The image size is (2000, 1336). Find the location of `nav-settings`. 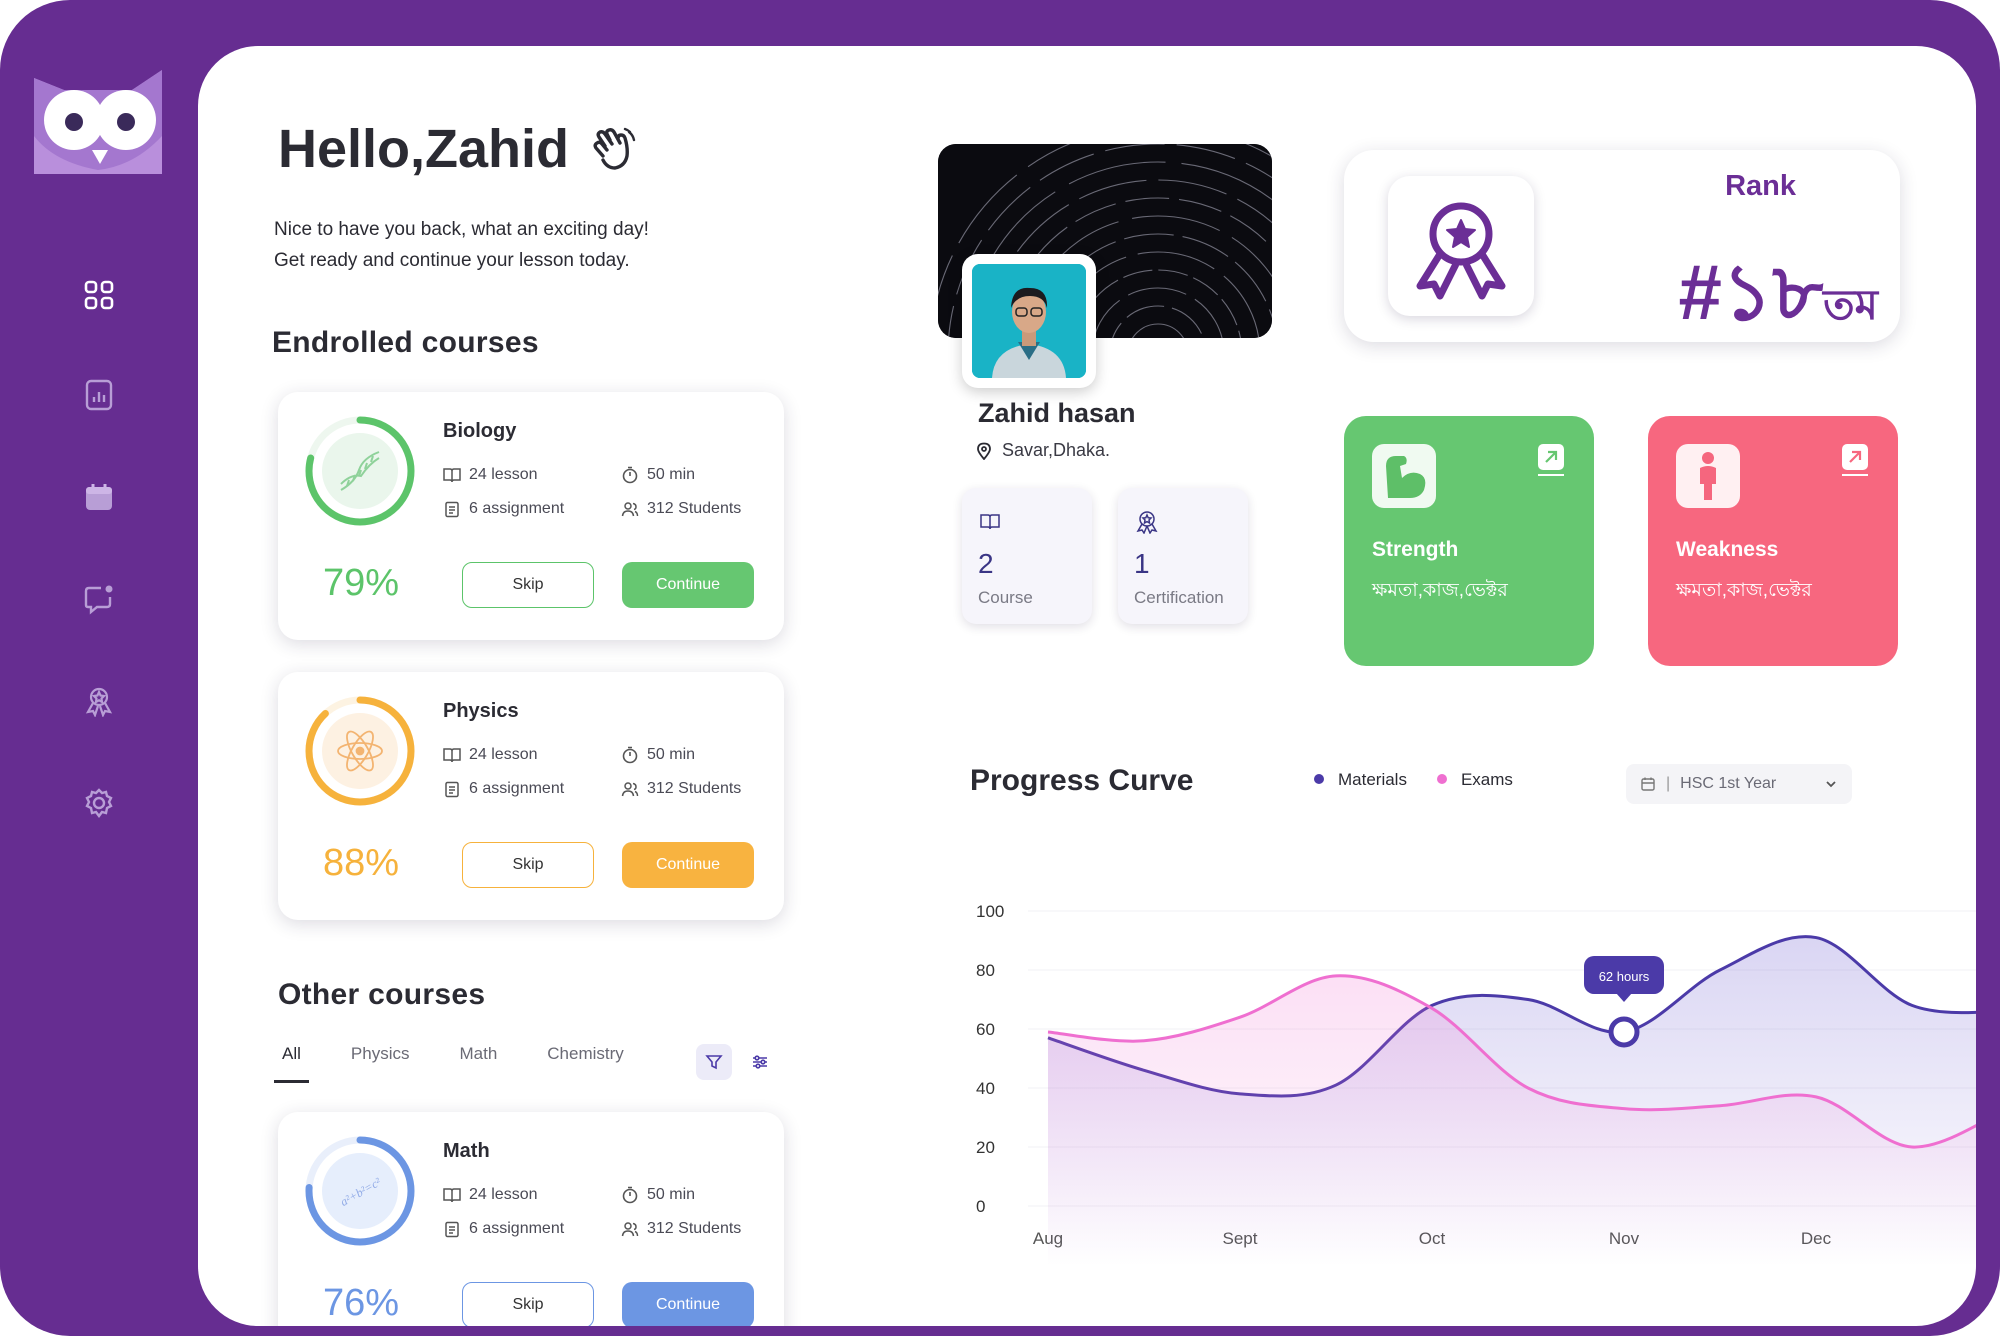

nav-settings is located at coordinates (99, 803).